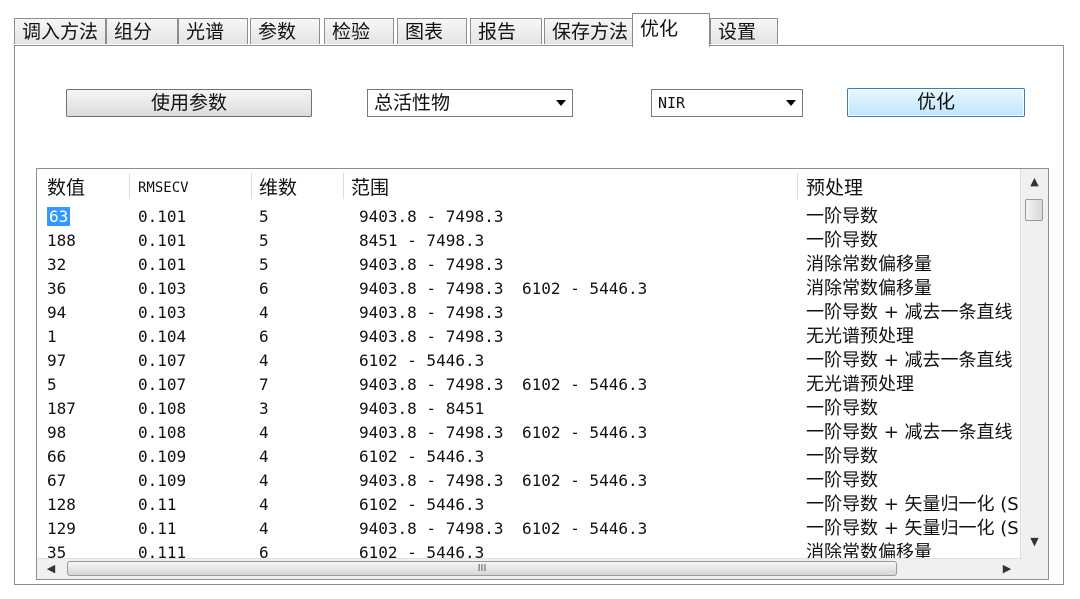 This screenshot has height=599, width=1080. Describe the element at coordinates (470, 103) in the screenshot. I see `property-select: 总活性物` at that location.